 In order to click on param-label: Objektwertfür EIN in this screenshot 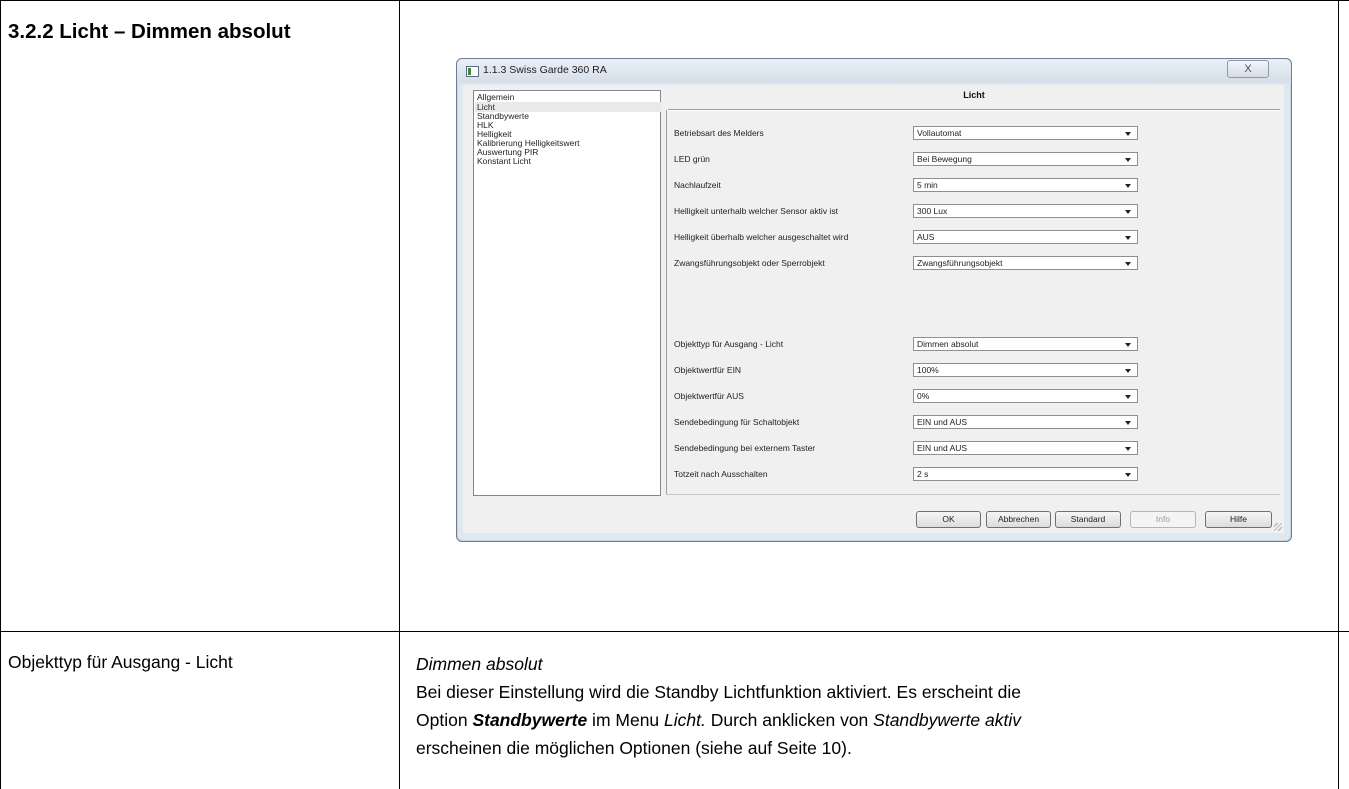, I will do `click(708, 370)`.